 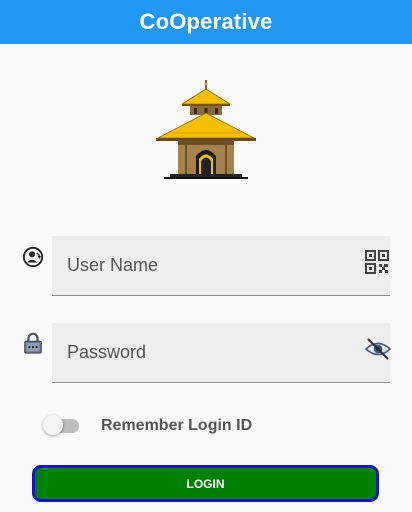 I want to click on toggle-thumb, so click(x=53, y=425).